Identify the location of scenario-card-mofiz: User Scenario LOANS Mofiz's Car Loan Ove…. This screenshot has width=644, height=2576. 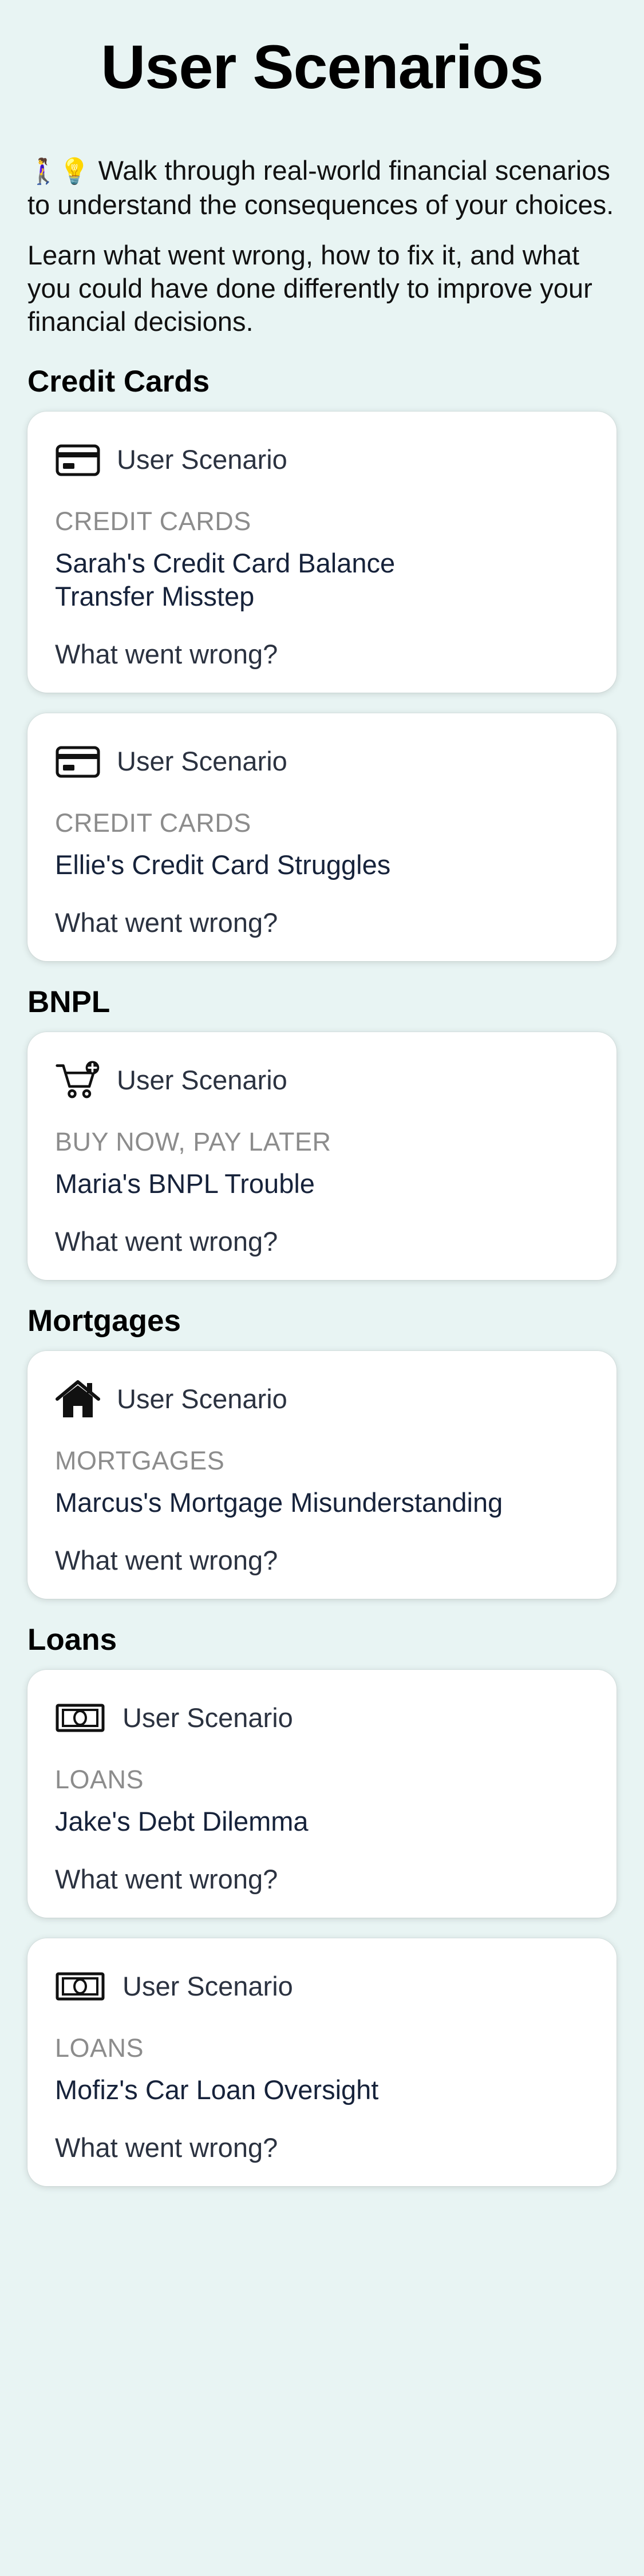
(322, 2062).